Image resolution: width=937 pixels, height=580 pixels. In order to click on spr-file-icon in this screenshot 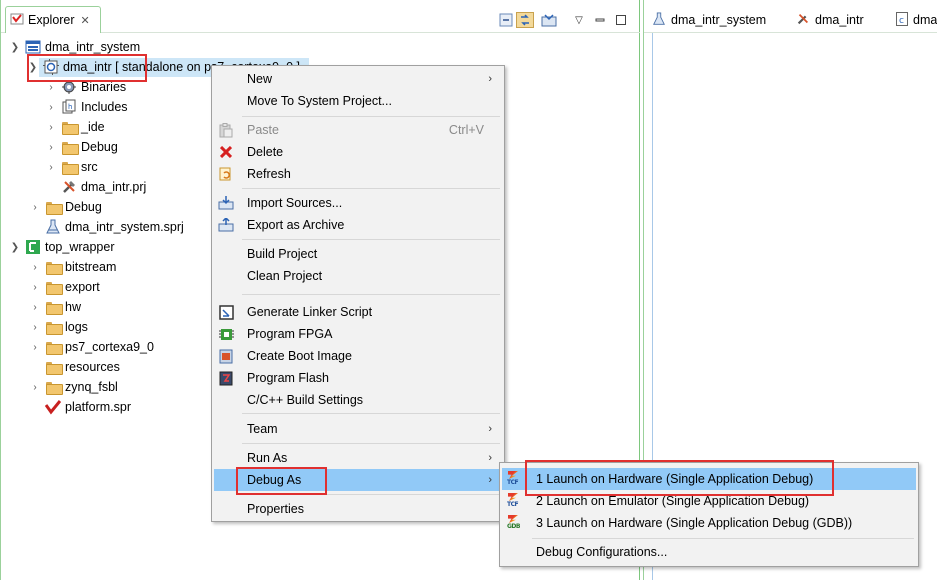, I will do `click(53, 407)`.